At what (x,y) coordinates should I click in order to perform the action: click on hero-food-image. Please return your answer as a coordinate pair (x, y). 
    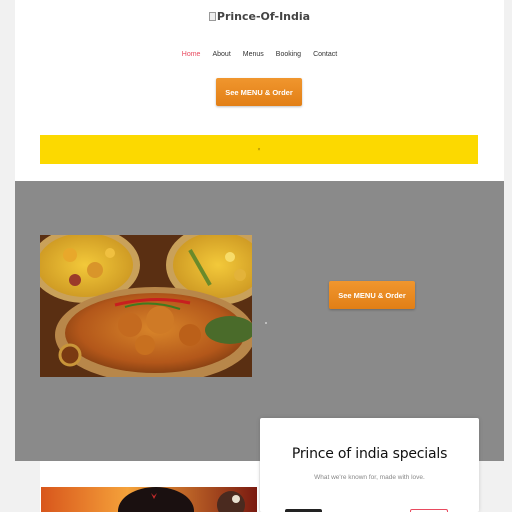
    Looking at the image, I should click on (146, 306).